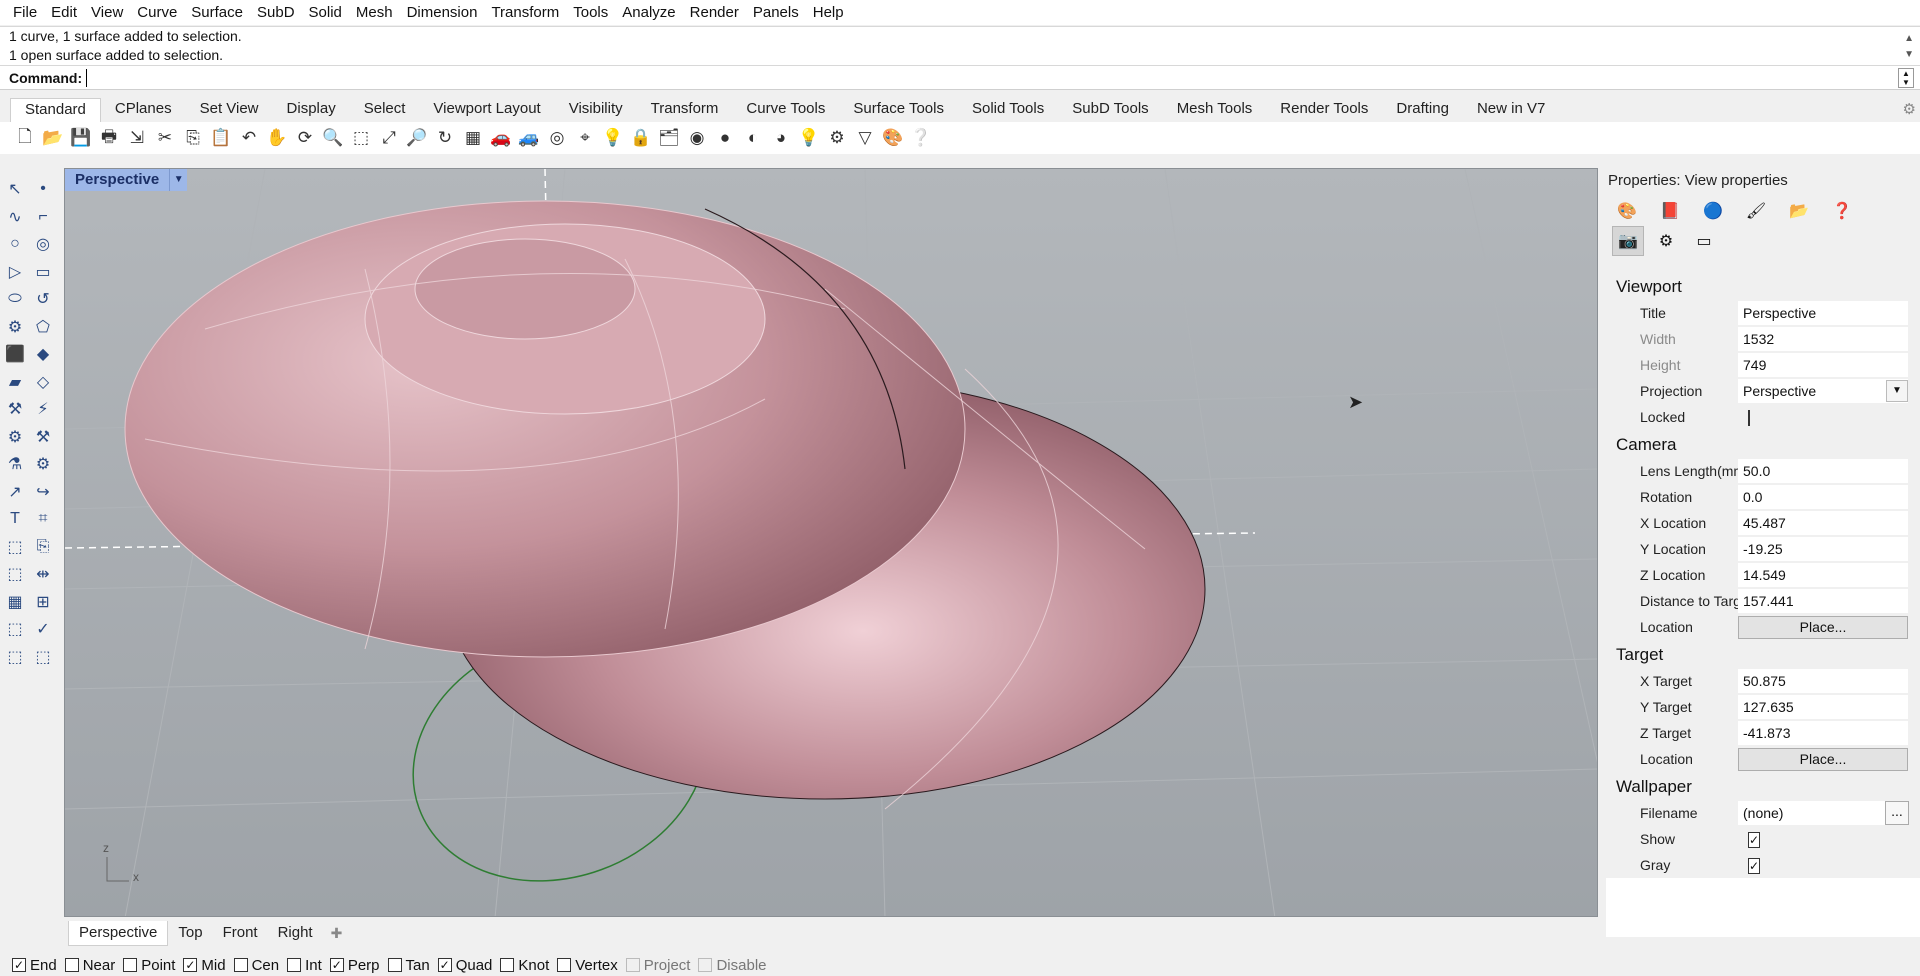 The height and width of the screenshot is (976, 1920). Describe the element at coordinates (333, 933) in the screenshot. I see `add-viewport-tab-icon: ✚` at that location.